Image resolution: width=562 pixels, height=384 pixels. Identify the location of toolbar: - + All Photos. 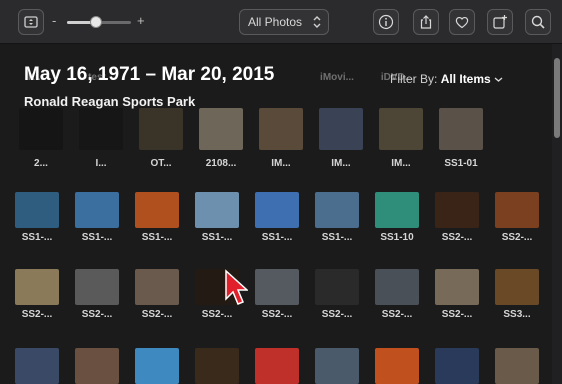
(281, 22).